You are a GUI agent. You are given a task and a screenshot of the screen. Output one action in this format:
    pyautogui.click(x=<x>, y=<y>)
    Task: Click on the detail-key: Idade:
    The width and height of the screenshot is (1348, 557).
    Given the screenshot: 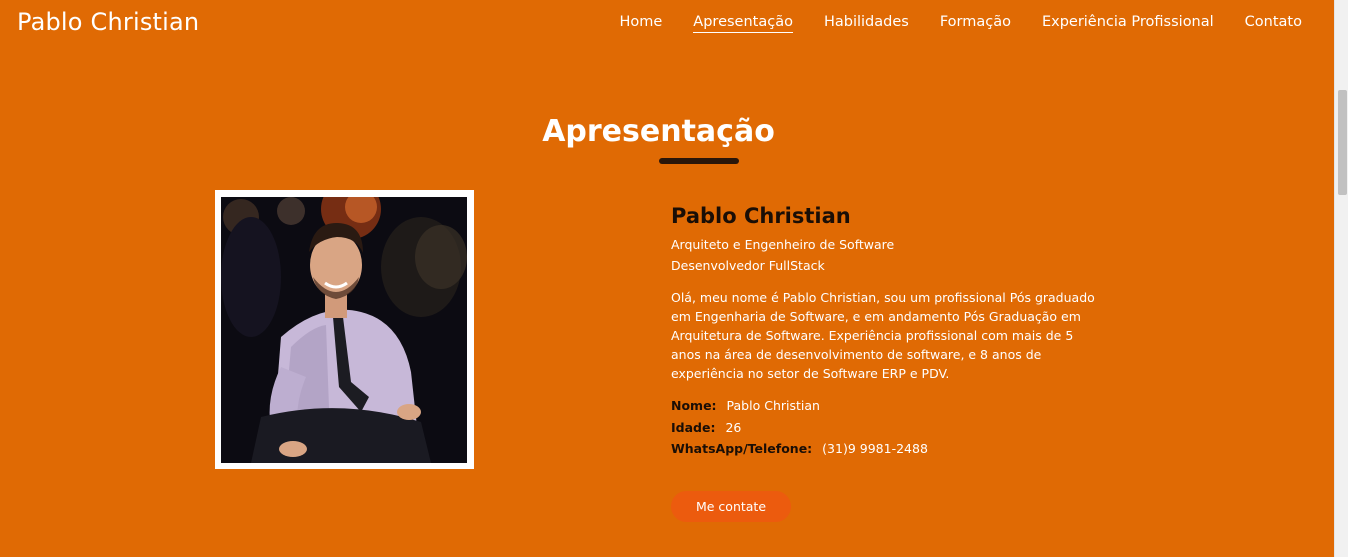 What is the action you would take?
    pyautogui.click(x=693, y=427)
    